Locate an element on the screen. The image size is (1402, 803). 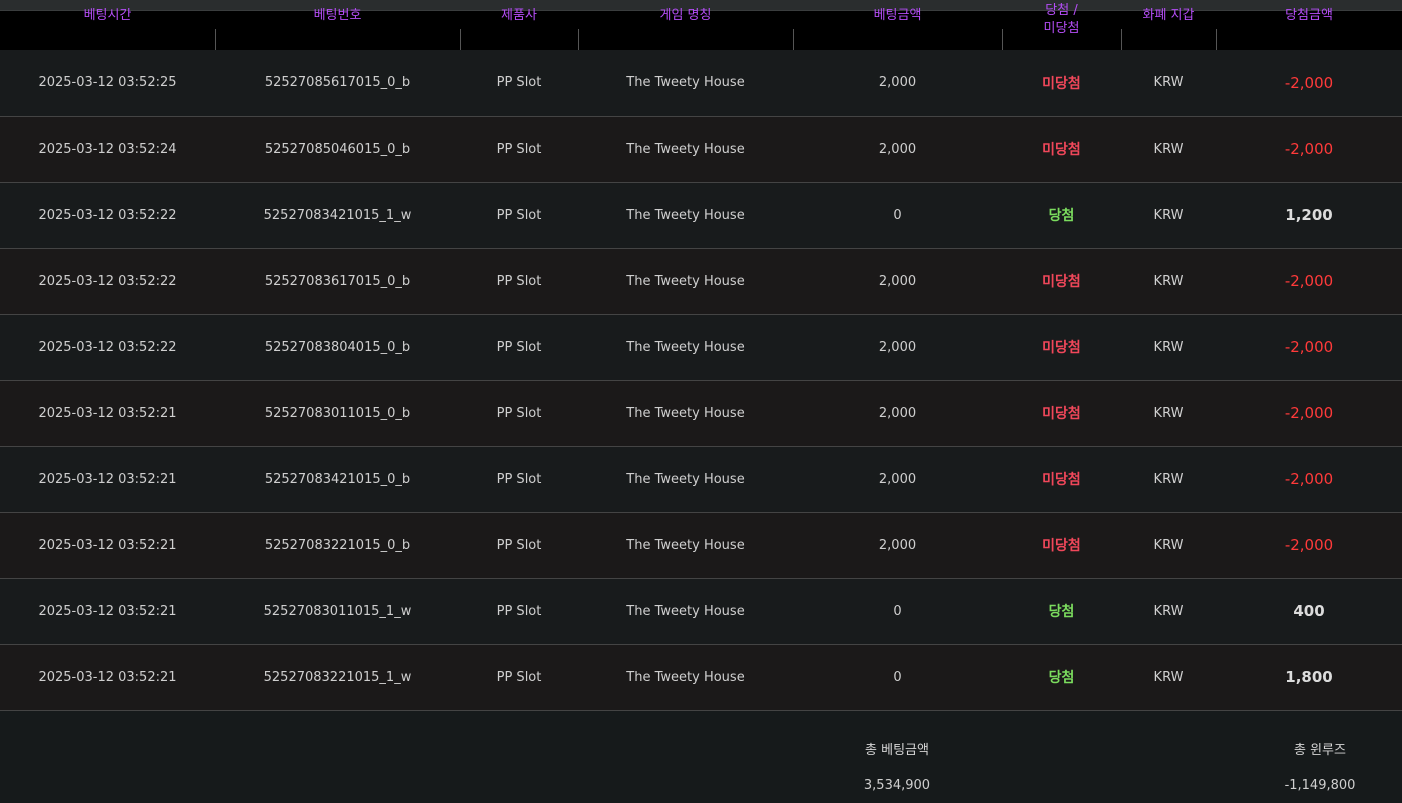
total-bet-label: 총 베팅금액 is located at coordinates (897, 750).